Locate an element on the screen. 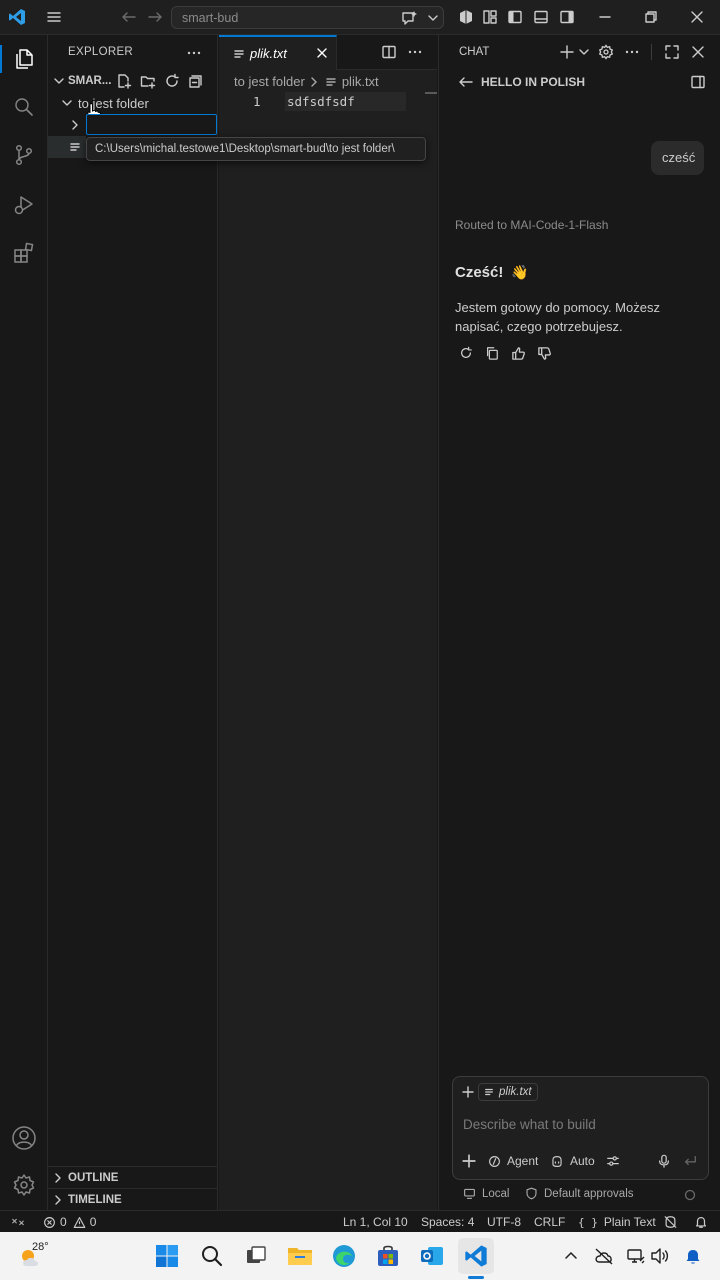  notification-bell-icon is located at coordinates (693, 1256).